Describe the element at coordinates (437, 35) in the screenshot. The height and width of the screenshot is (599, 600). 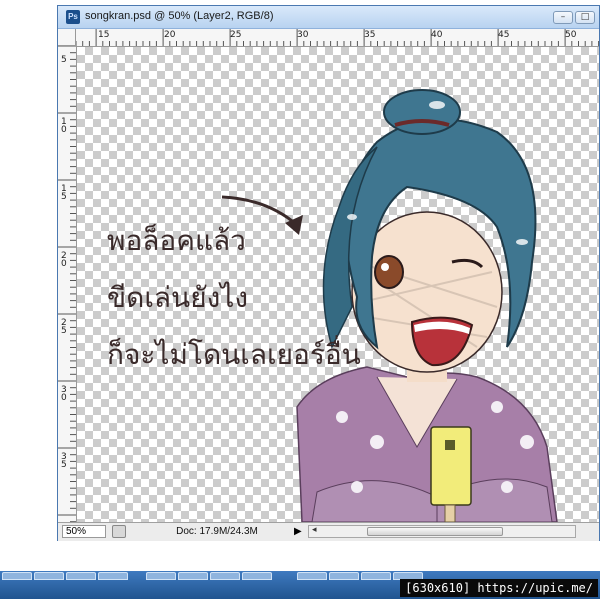
I see `ruler-label: 40` at that location.